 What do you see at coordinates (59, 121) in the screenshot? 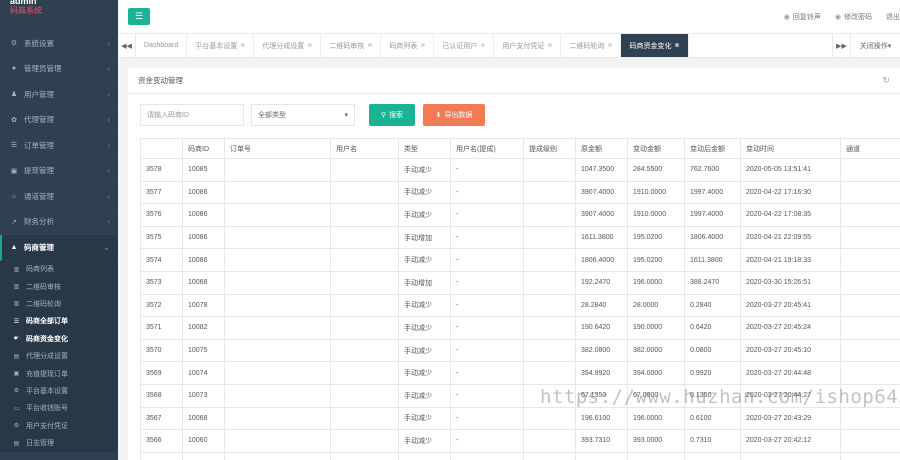
I see `sidebar-item-agent-management: ✿ 代理管理 ‹` at bounding box center [59, 121].